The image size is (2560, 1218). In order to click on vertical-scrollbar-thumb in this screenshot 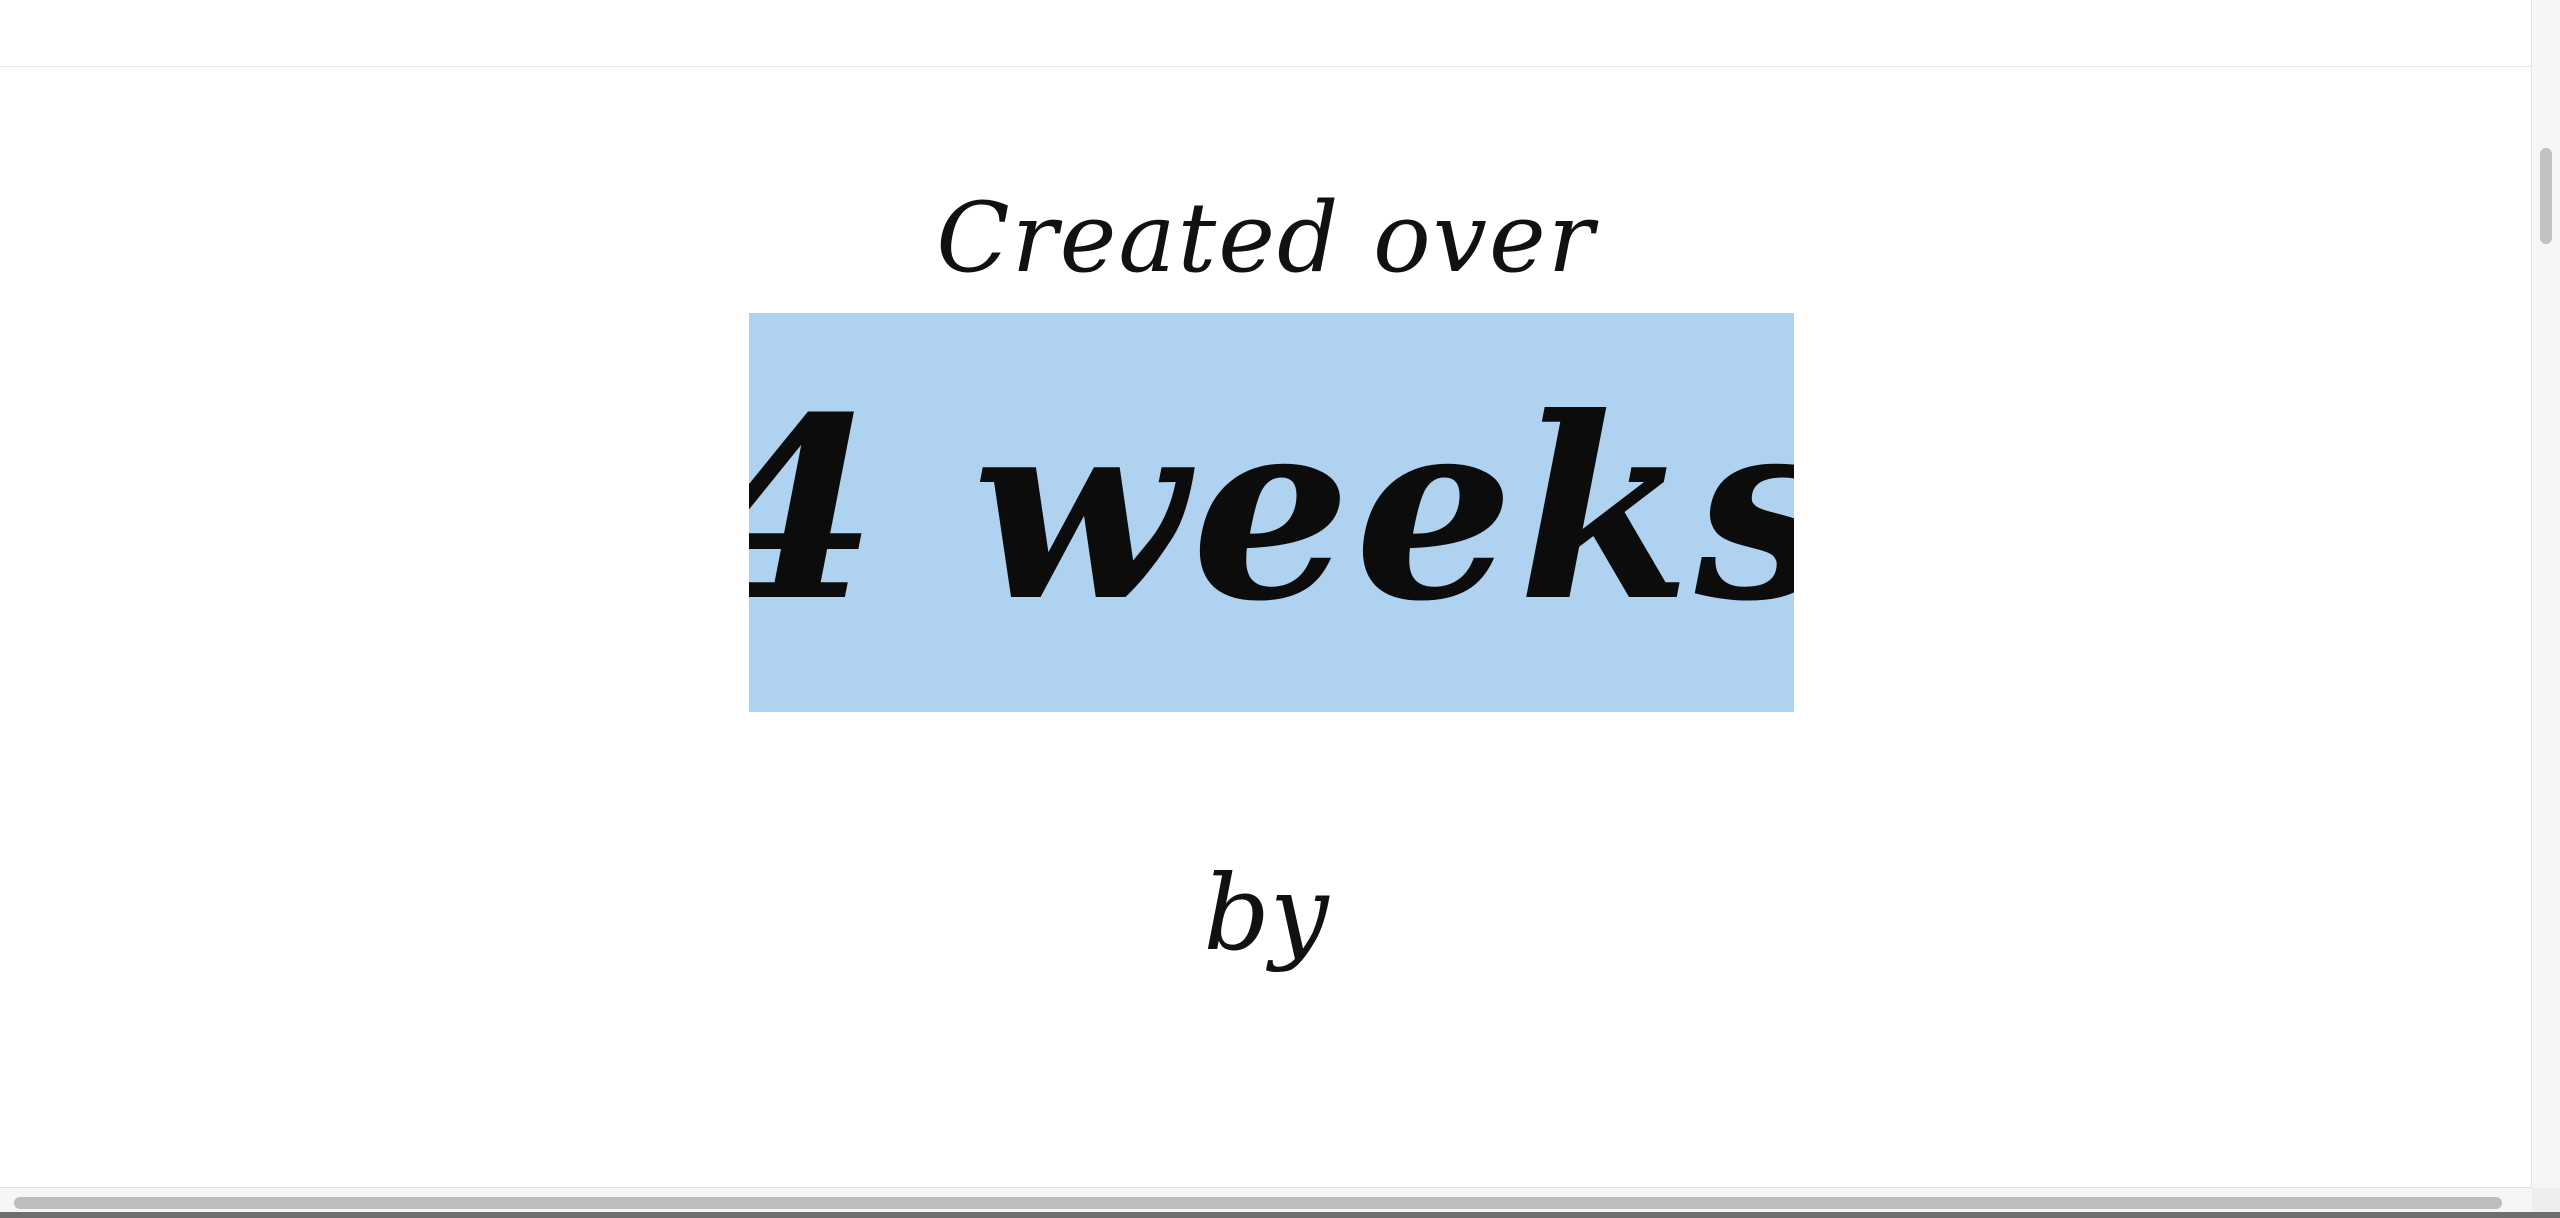, I will do `click(2546, 196)`.